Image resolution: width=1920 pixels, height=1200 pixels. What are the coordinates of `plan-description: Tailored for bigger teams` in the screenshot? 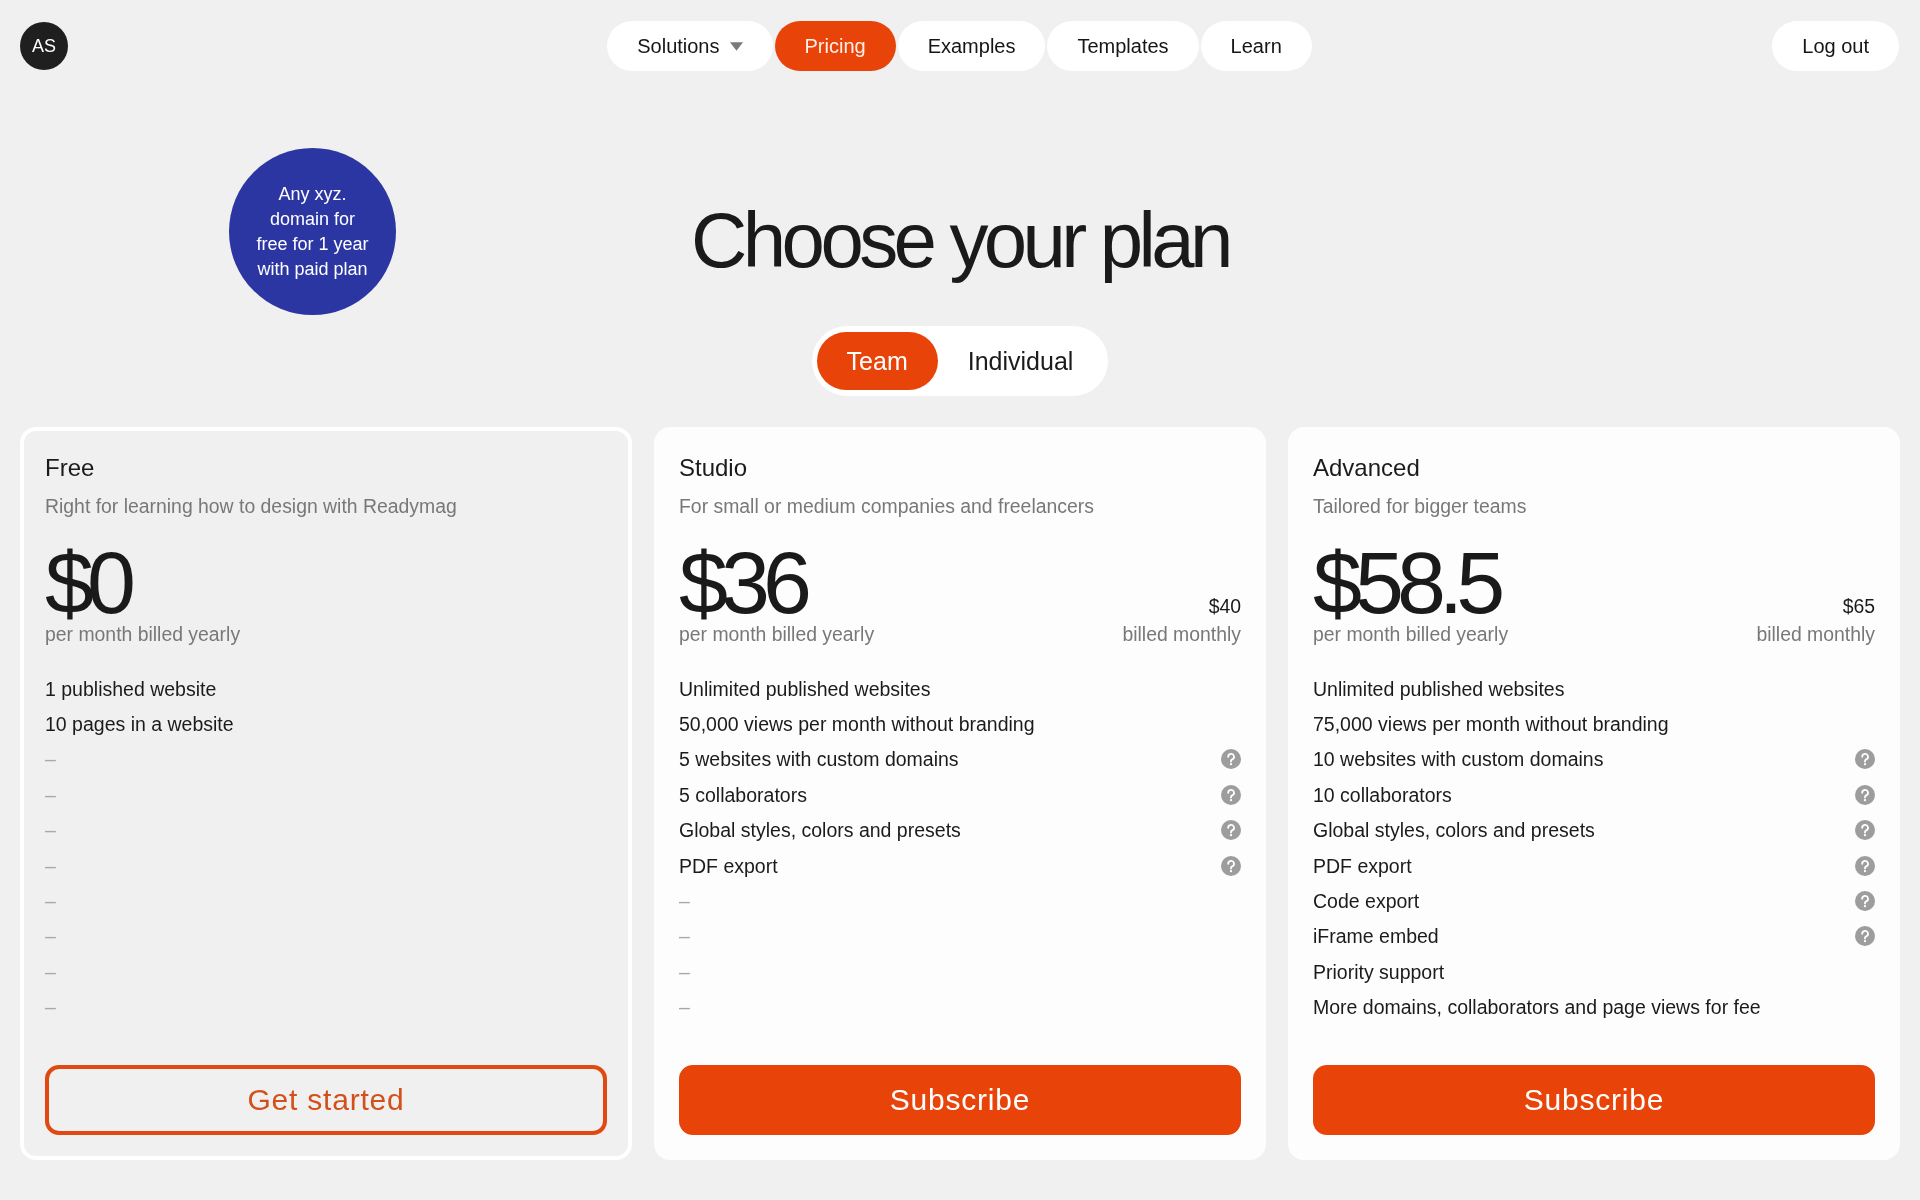 It's located at (1420, 506).